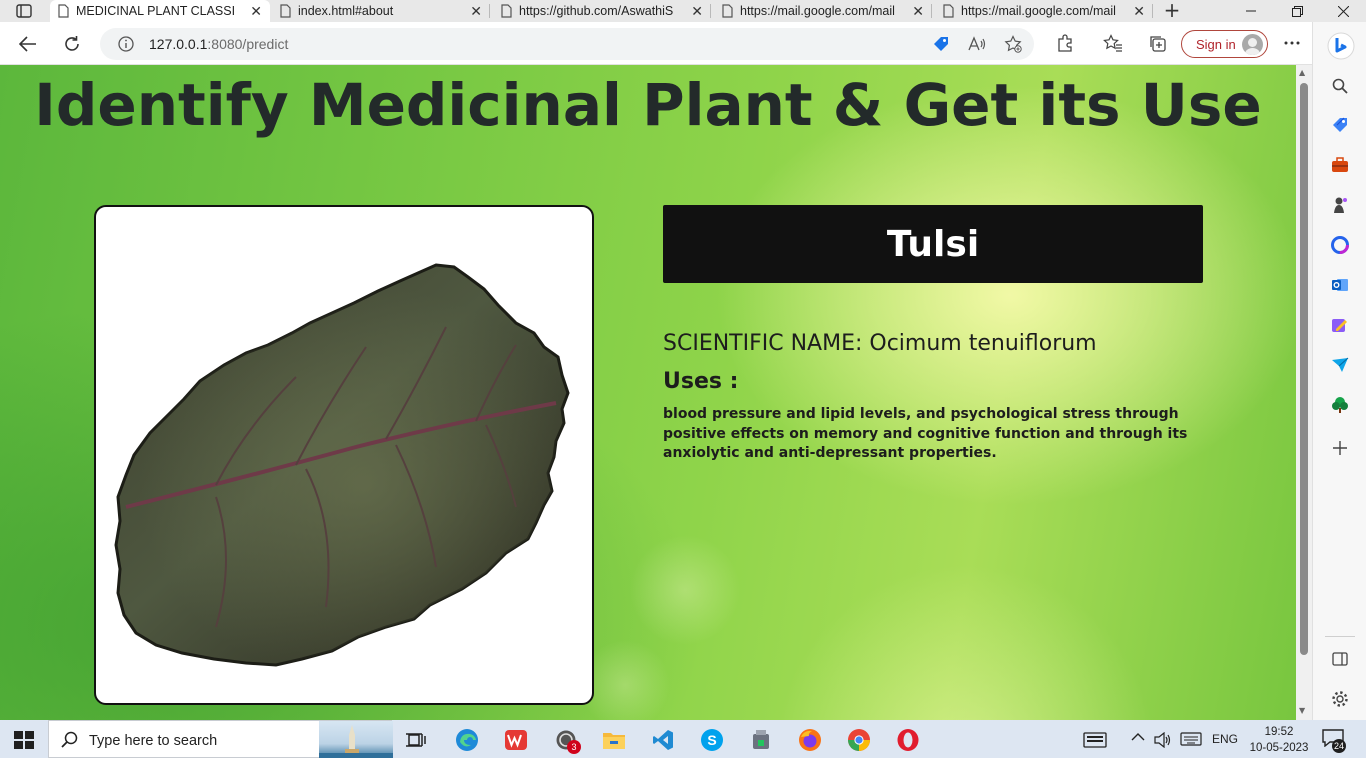 This screenshot has width=1366, height=758. I want to click on taskbar-search-box: Type here to search, so click(220, 739).